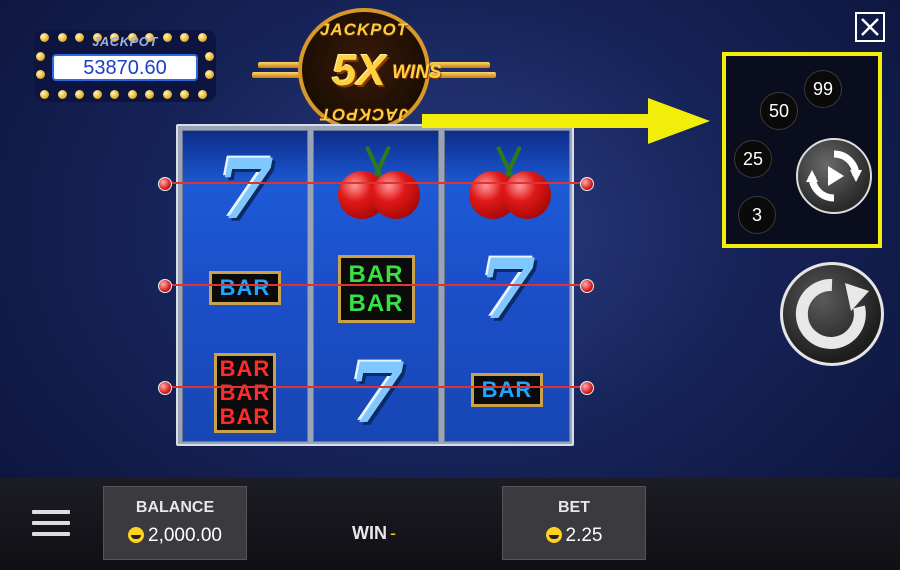 This screenshot has height=570, width=900. Describe the element at coordinates (574, 507) in the screenshot. I see `bet-label: BET` at that location.